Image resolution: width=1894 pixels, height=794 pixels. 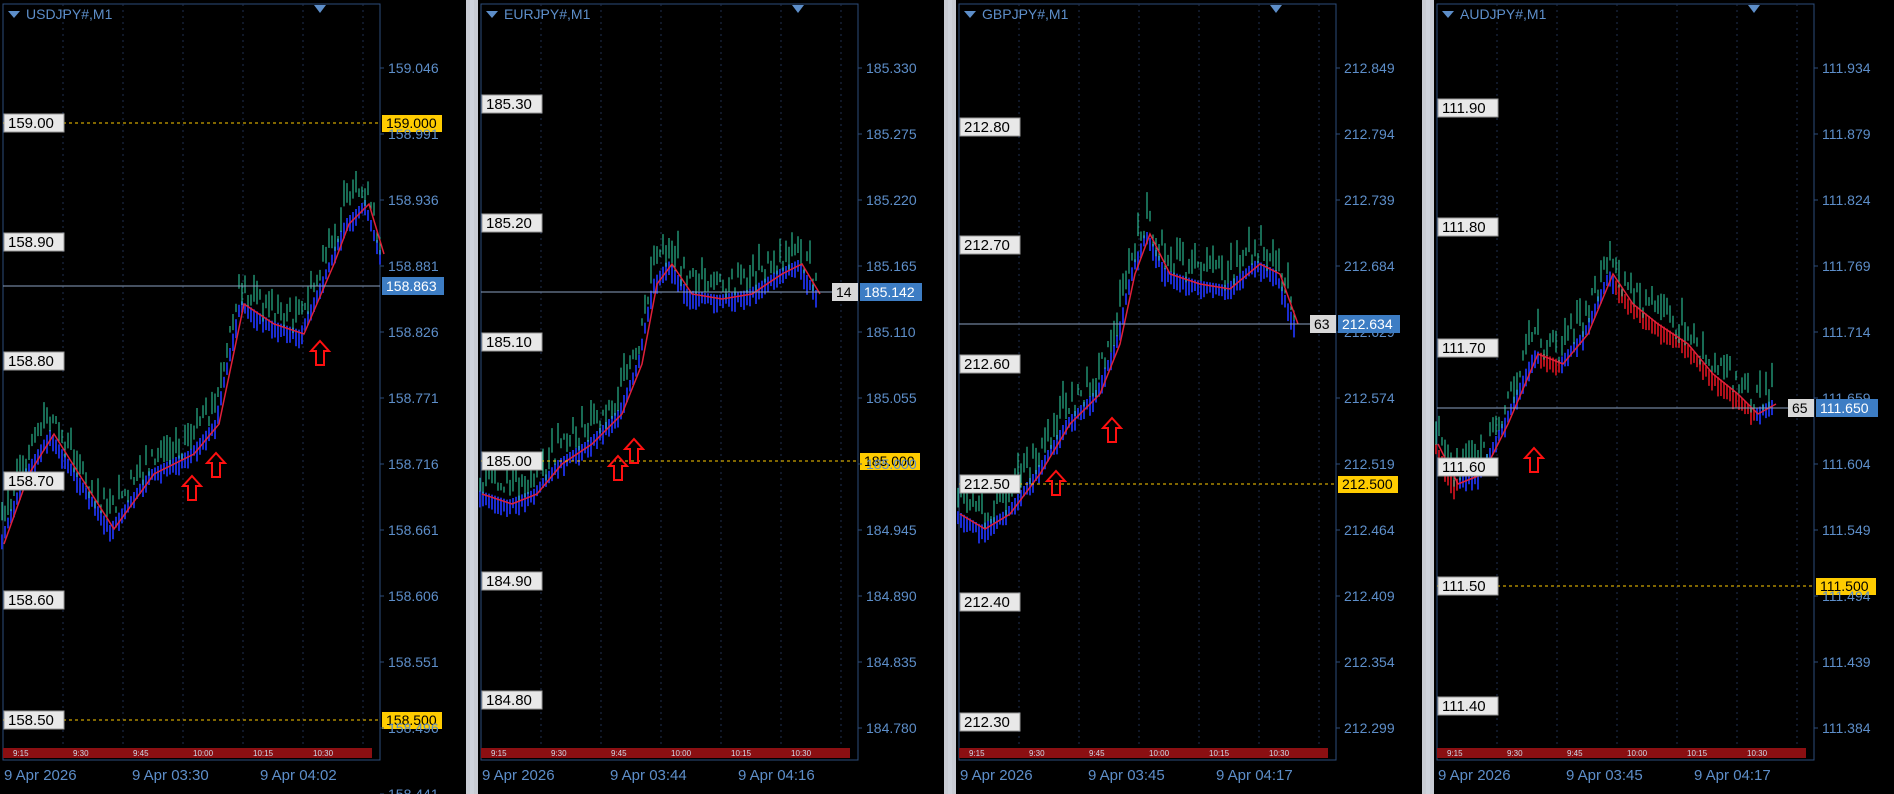 What do you see at coordinates (34, 361) in the screenshot?
I see `level-label: 158.80` at bounding box center [34, 361].